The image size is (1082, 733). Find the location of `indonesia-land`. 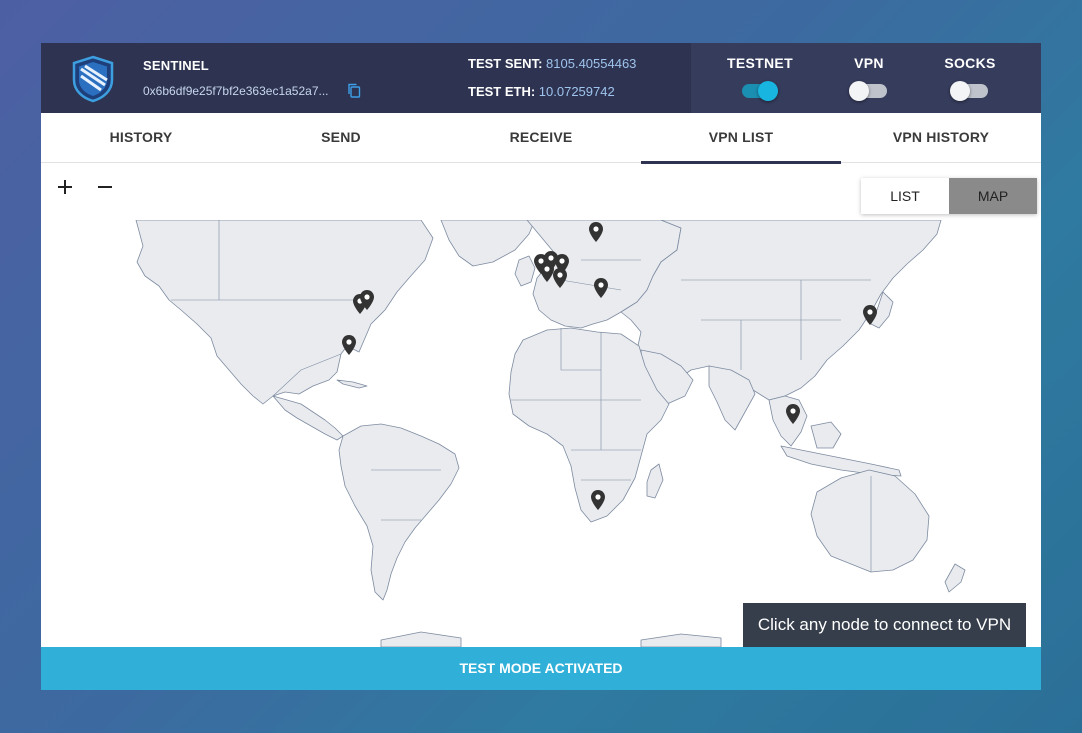

indonesia-land is located at coordinates (841, 461).